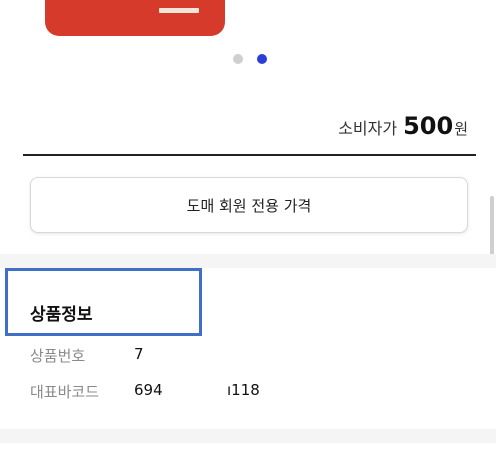 The height and width of the screenshot is (473, 496). What do you see at coordinates (179, 10) in the screenshot?
I see `product-image-label` at bounding box center [179, 10].